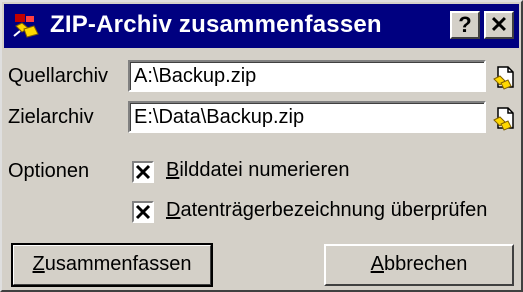 The height and width of the screenshot is (292, 523). I want to click on number-files-label: Bilddatei numerieren, so click(258, 170).